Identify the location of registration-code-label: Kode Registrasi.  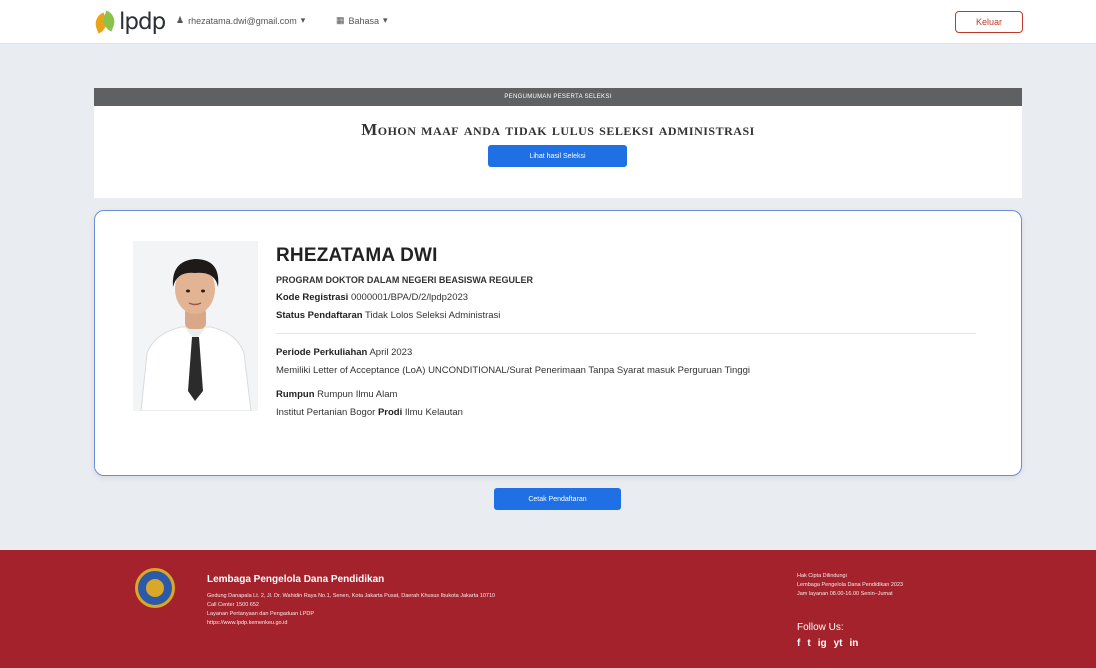
(312, 297).